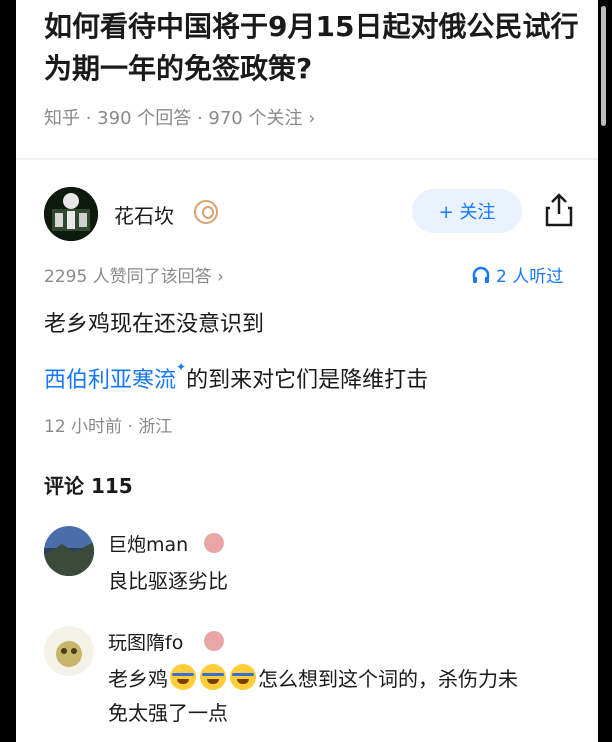 This screenshot has width=612, height=742. What do you see at coordinates (179, 117) in the screenshot?
I see `question-meta: 知乎 · 390 个回答 · 970 个关注 ›` at bounding box center [179, 117].